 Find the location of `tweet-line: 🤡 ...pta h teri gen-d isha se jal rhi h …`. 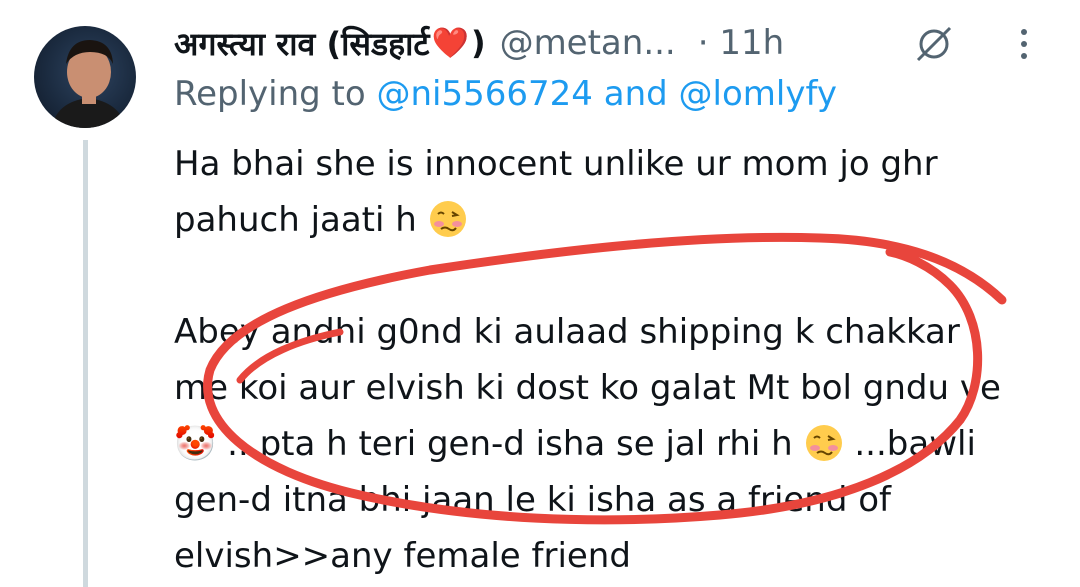

tweet-line: 🤡 ...pta h teri gen-d isha se jal rhi h … is located at coordinates (614, 444).